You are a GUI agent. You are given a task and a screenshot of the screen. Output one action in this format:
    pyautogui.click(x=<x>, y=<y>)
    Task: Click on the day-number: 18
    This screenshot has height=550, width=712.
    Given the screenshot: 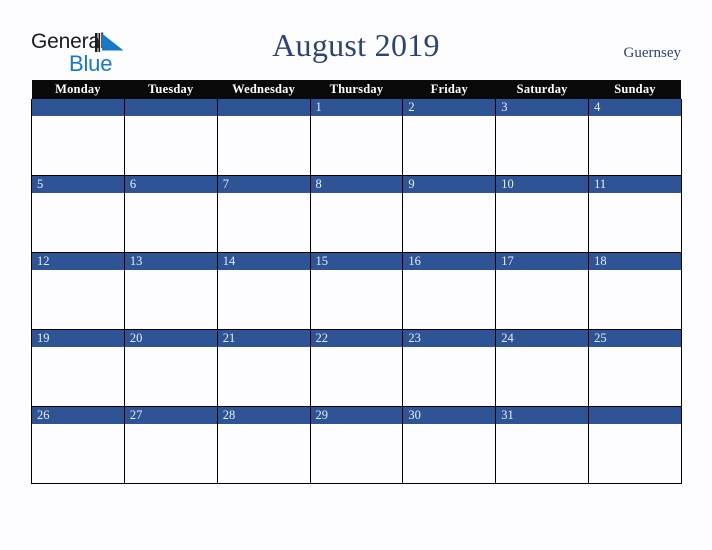 What is the action you would take?
    pyautogui.click(x=635, y=261)
    